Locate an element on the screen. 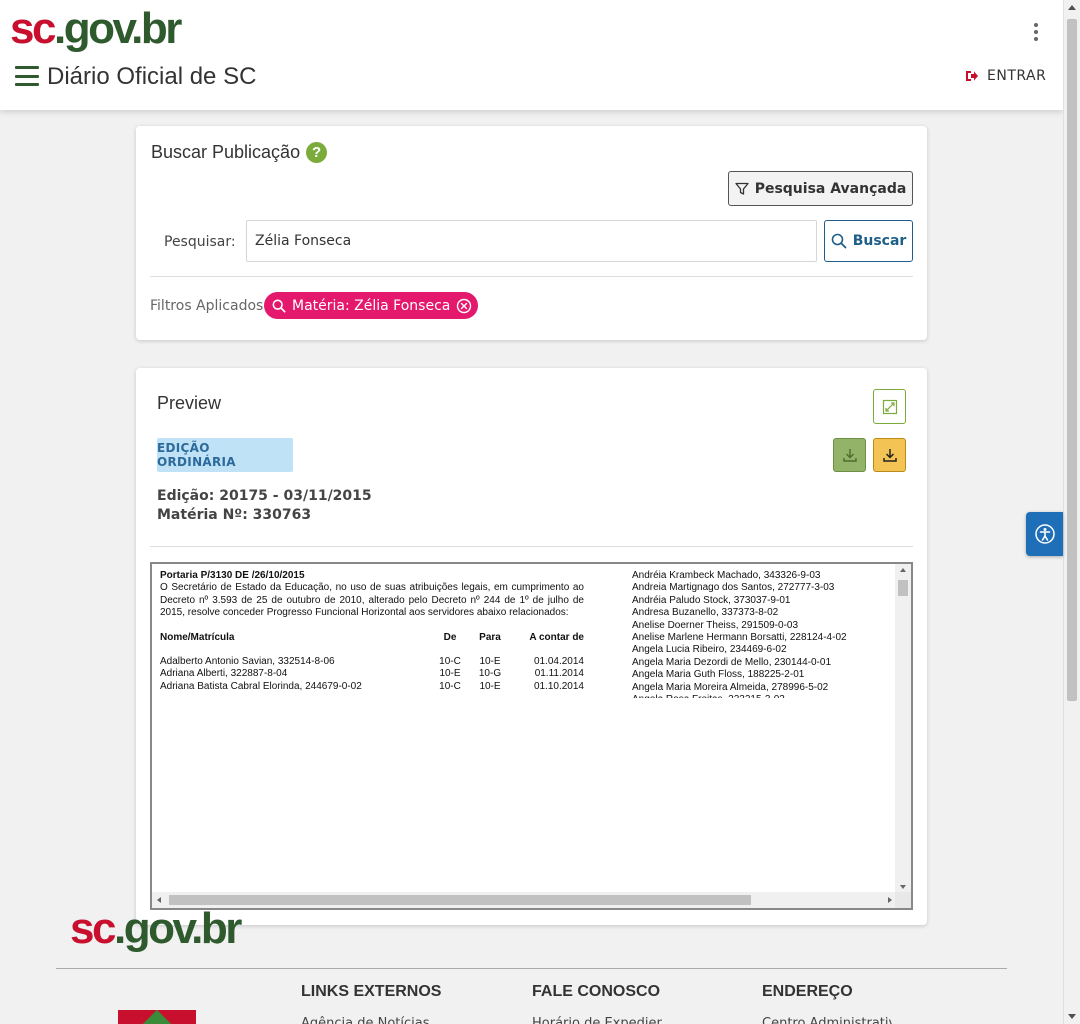 The image size is (1080, 1024). footer-heading-links: LINKS EXTERNOS is located at coordinates (371, 991).